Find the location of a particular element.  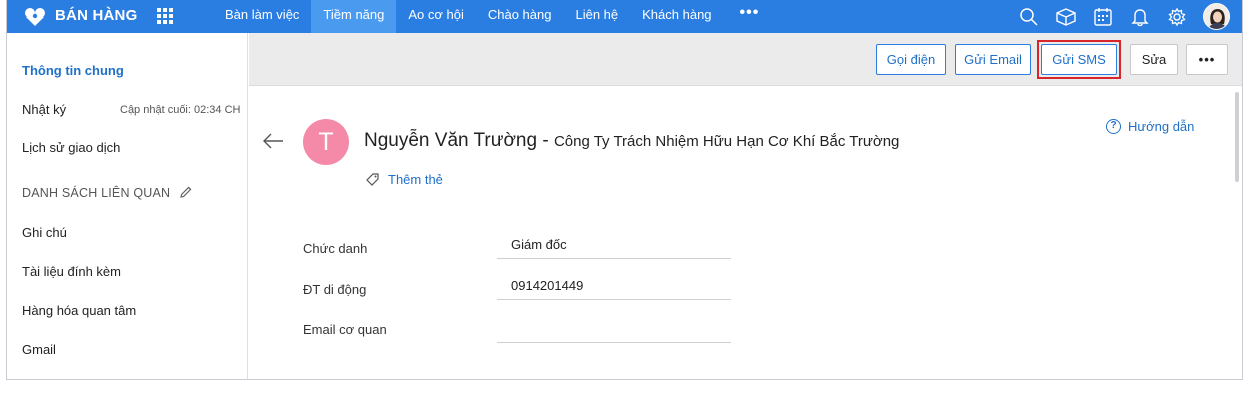

more-actions-button: ••• is located at coordinates (1207, 59).